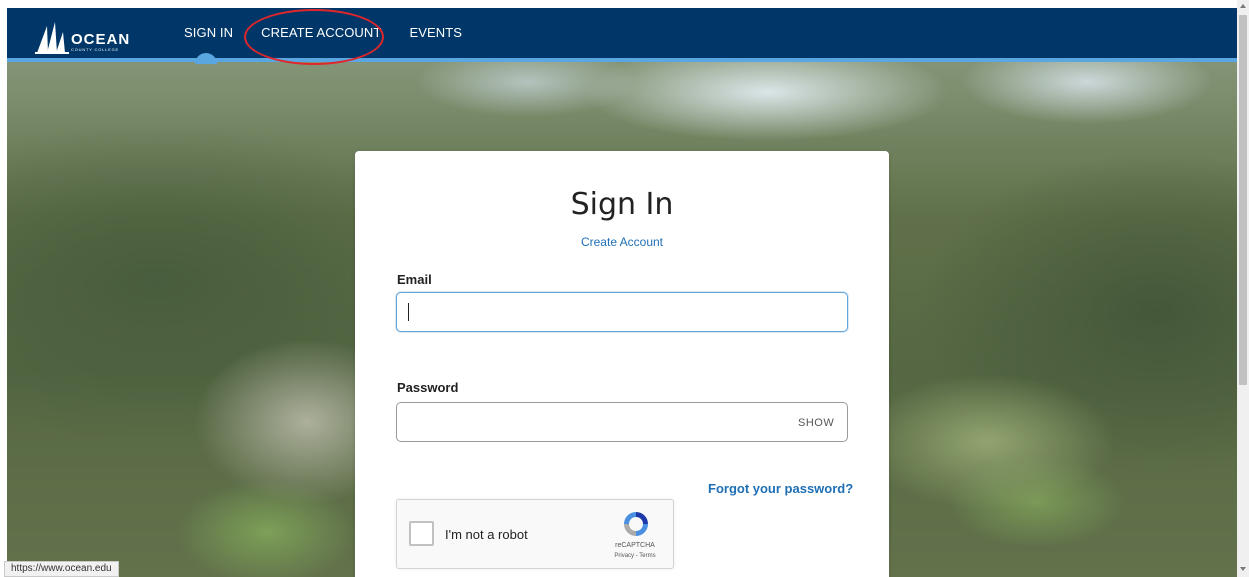 This screenshot has width=1249, height=577. Describe the element at coordinates (1243, 6) in the screenshot. I see `scroll-up-arrow-icon` at that location.